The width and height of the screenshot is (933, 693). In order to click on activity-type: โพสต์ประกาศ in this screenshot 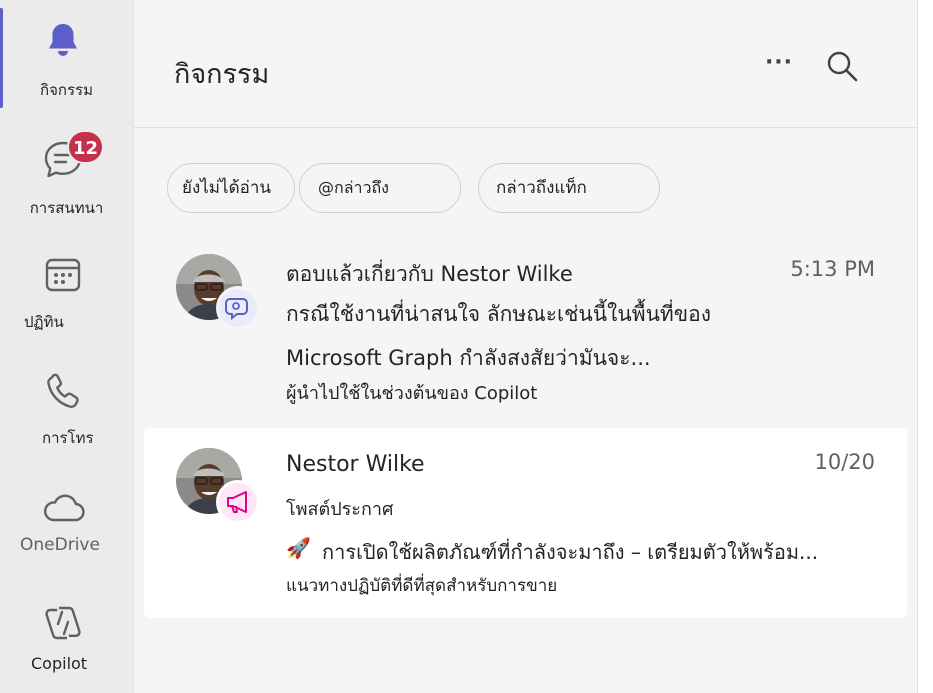, I will do `click(340, 509)`.